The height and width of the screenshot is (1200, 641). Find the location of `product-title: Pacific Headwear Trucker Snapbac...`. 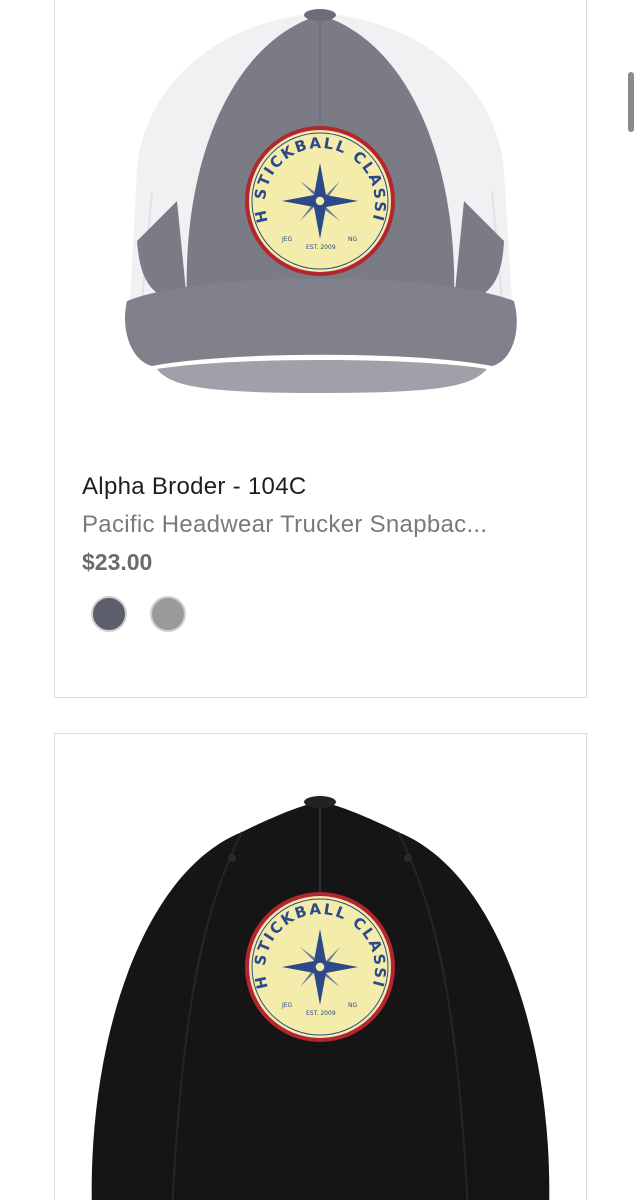

product-title: Pacific Headwear Trucker Snapbac... is located at coordinates (322, 525).